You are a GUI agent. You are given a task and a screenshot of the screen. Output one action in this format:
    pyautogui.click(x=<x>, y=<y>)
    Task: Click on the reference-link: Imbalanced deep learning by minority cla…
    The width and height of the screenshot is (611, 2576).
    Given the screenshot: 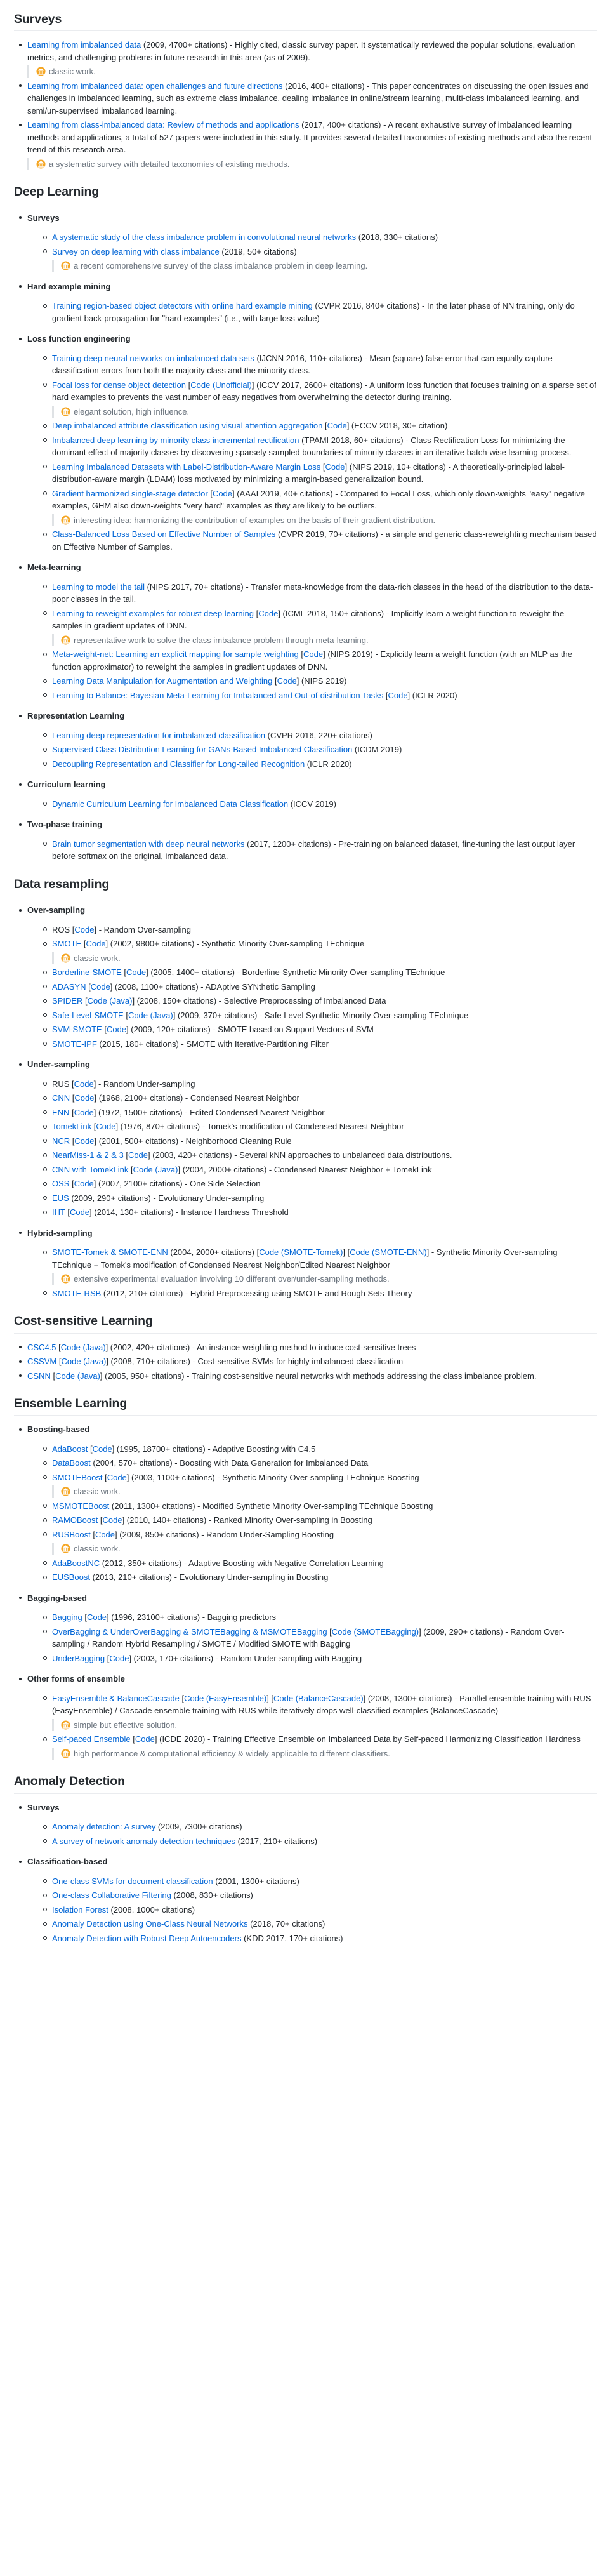 What is the action you would take?
    pyautogui.click(x=175, y=440)
    